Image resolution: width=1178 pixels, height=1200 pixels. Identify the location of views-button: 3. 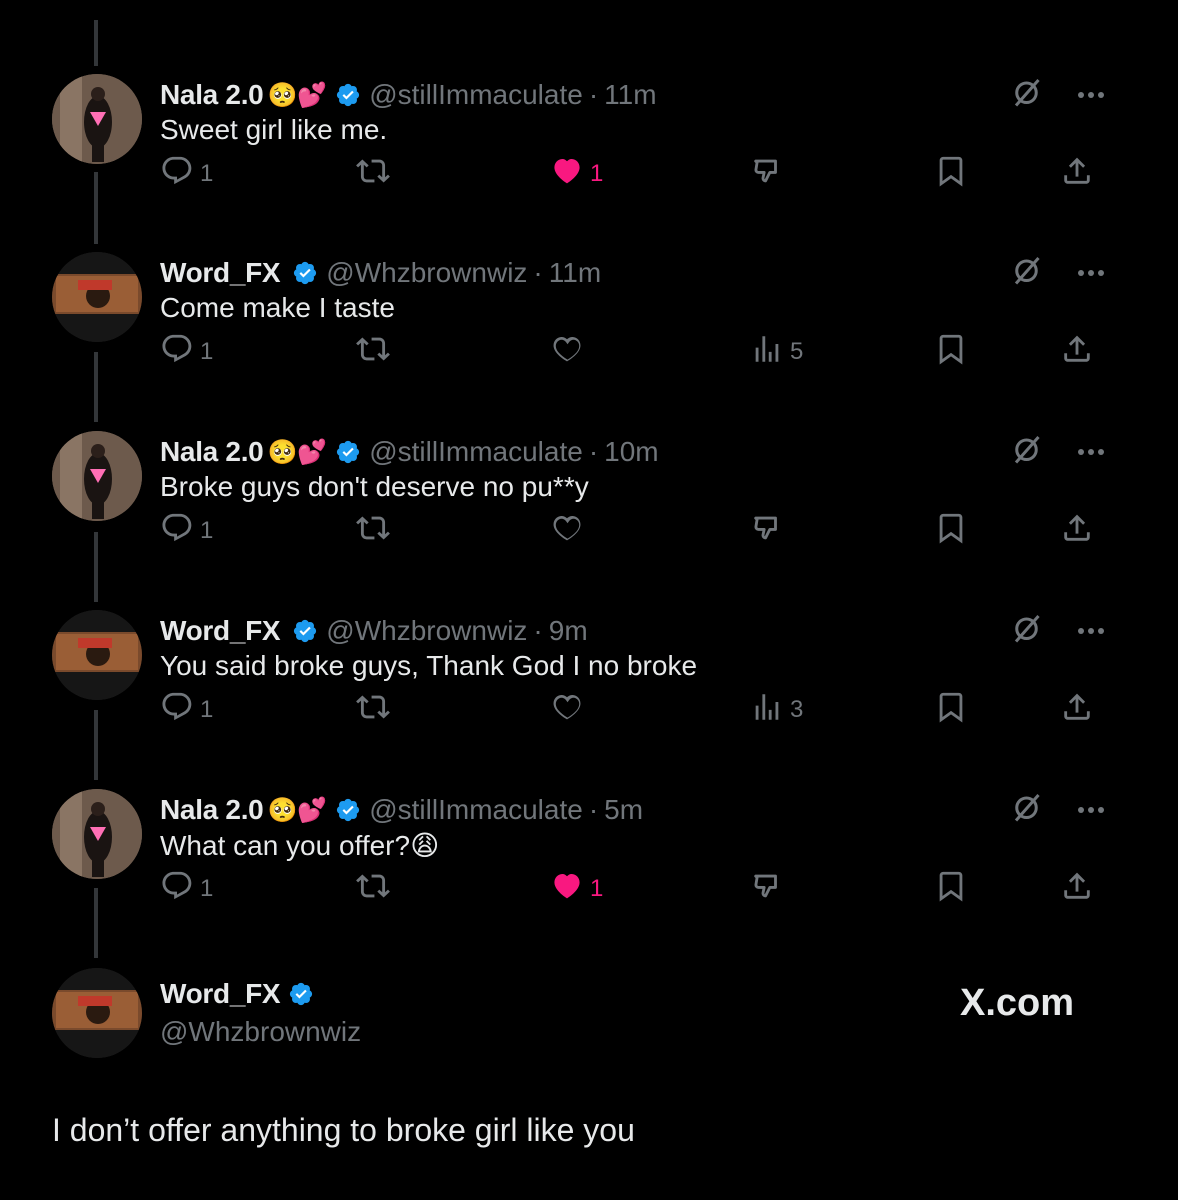
(776, 710).